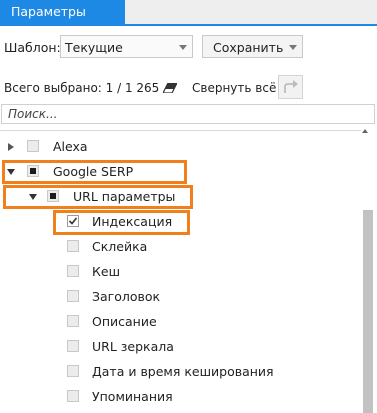  Describe the element at coordinates (121, 222) in the screenshot. I see `highlight-indexing` at that location.